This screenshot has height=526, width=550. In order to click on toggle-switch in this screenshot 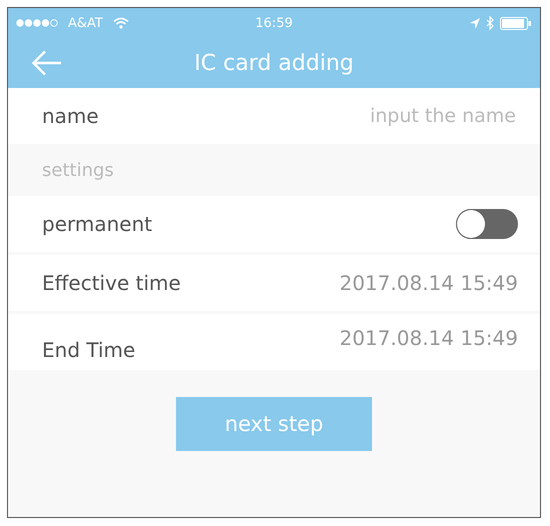, I will do `click(487, 224)`.